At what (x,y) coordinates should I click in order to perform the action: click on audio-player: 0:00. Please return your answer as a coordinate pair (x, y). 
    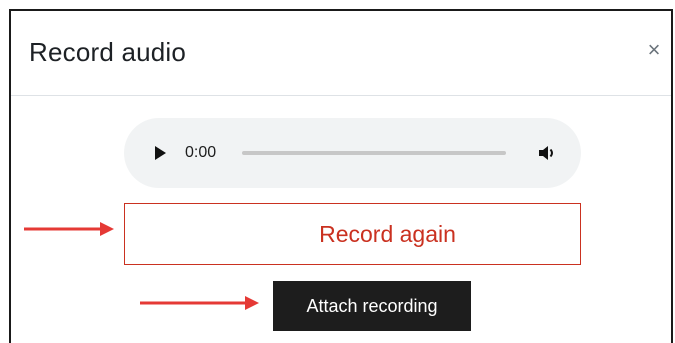
    Looking at the image, I should click on (352, 153).